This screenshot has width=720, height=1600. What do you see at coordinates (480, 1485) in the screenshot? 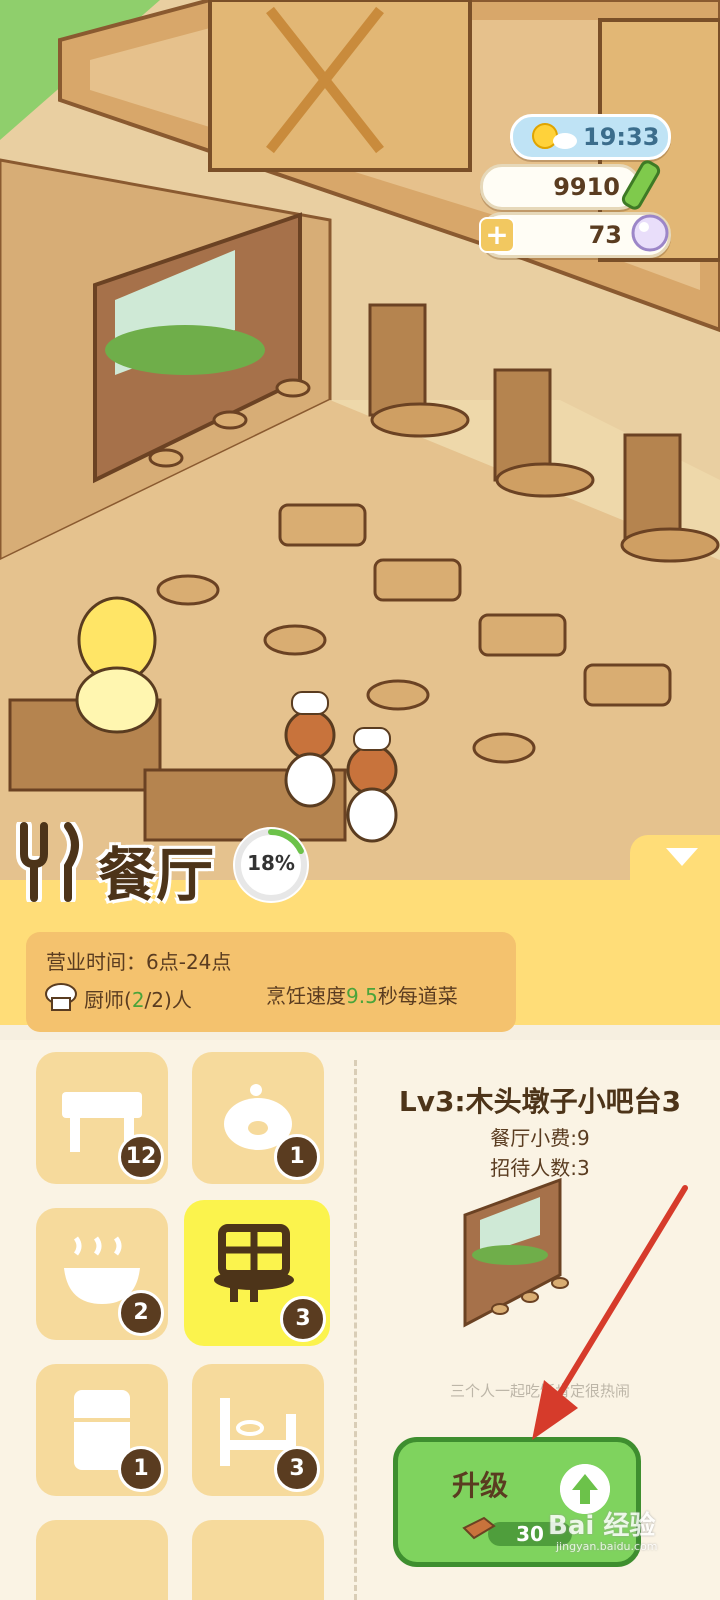
I see `upgrade-label: 升级` at bounding box center [480, 1485].